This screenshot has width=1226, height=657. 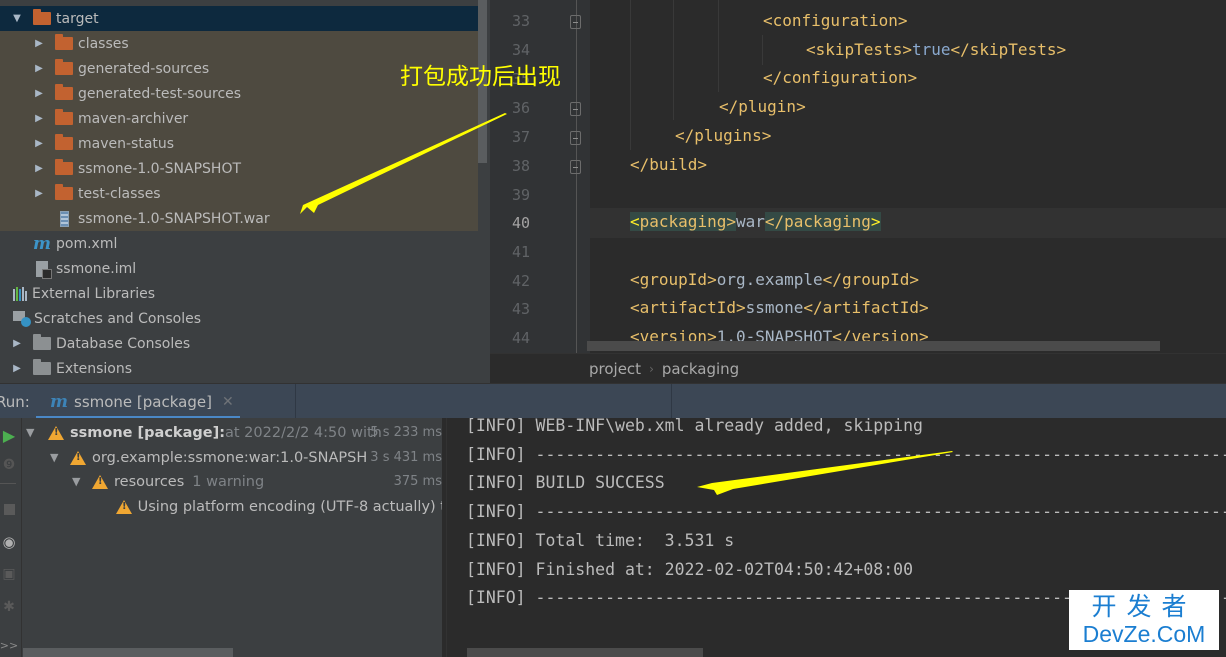 What do you see at coordinates (160, 93) in the screenshot?
I see `tree-item-label: generated-test-sources` at bounding box center [160, 93].